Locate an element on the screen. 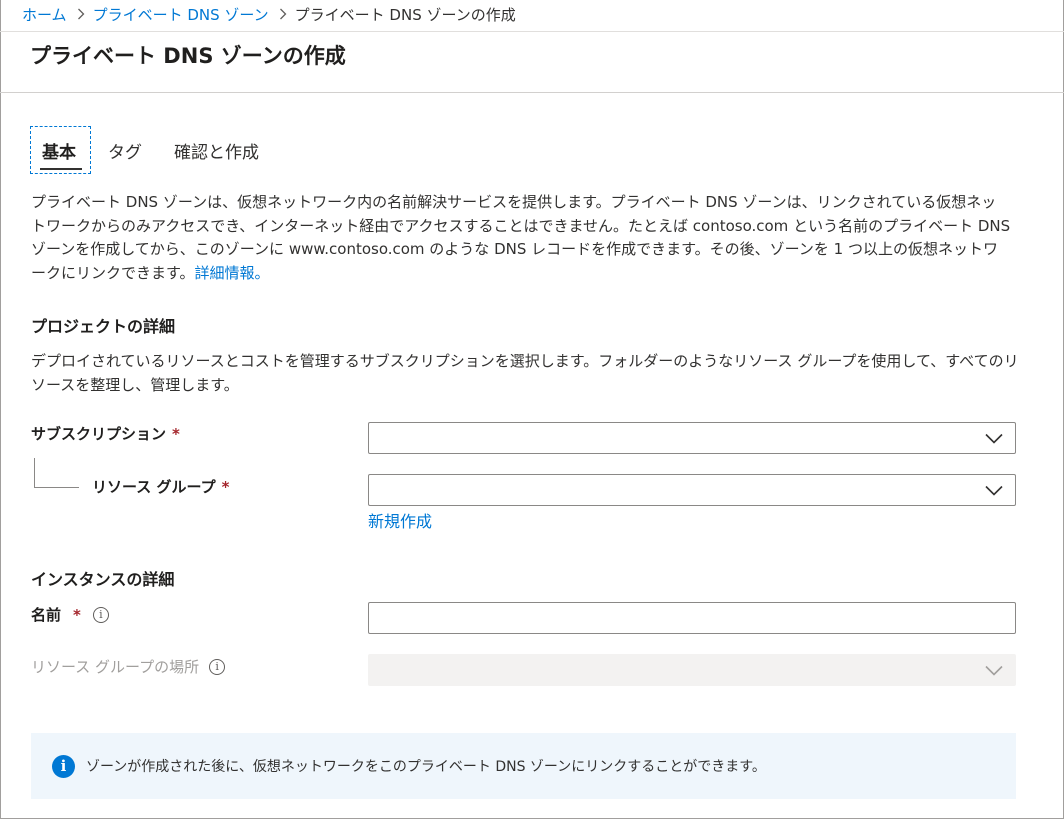 The height and width of the screenshot is (819, 1064). location-label: リソース グループの場所 i is located at coordinates (128, 666).